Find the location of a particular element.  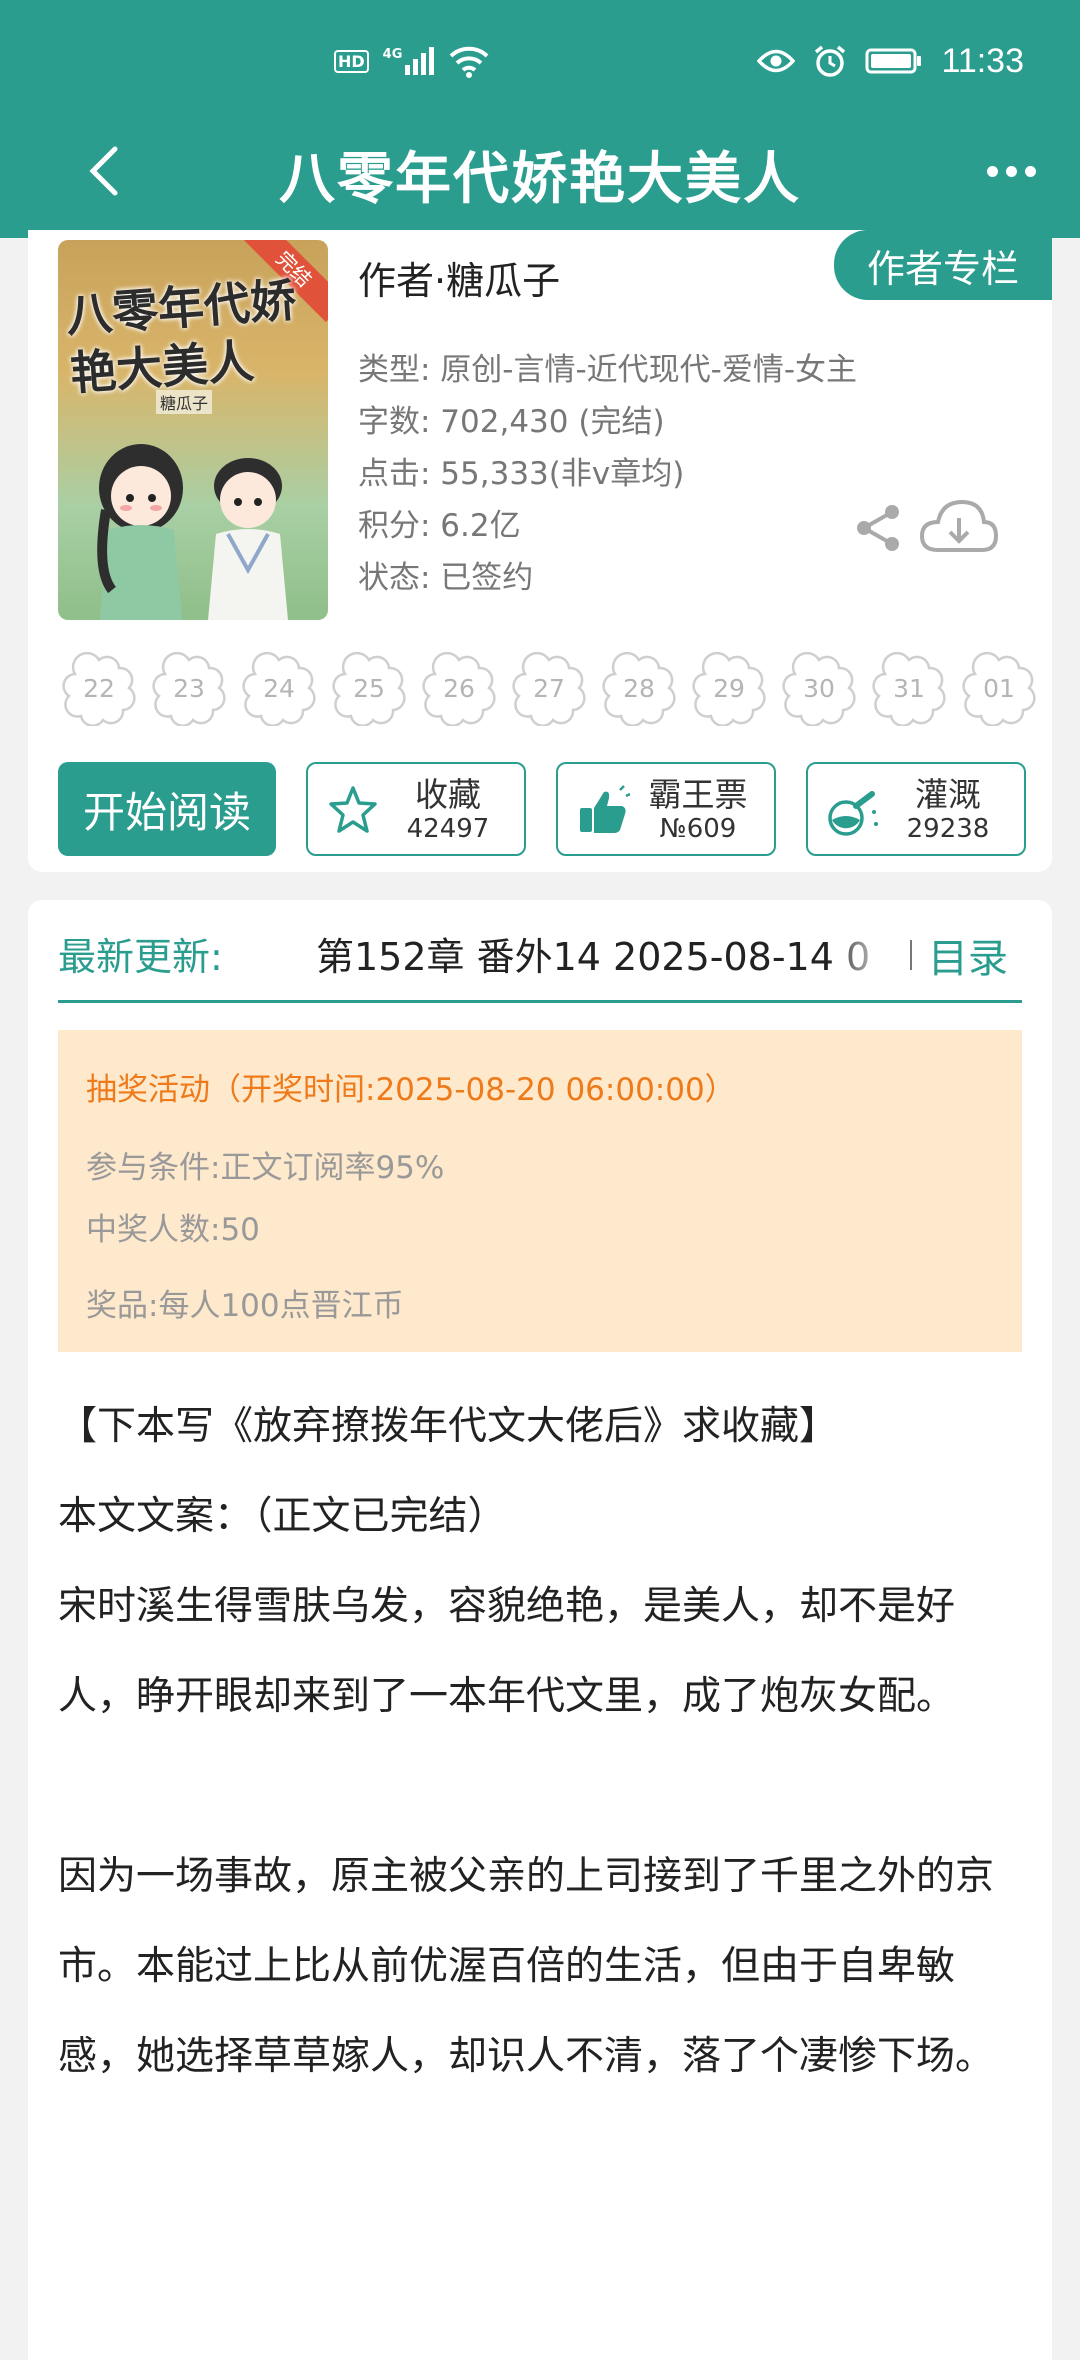

flower-day: 28 is located at coordinates (639, 689).